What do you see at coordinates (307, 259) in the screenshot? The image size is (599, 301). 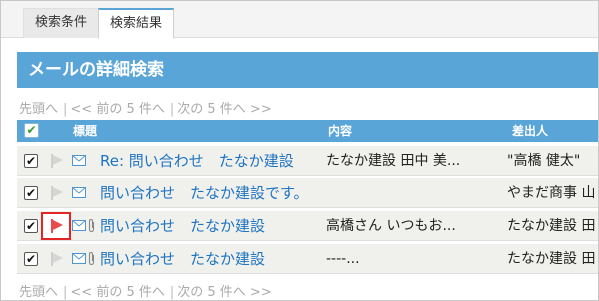 I see `table-row: ✔ 問い合わせ たなか建設 ----... たなか建設 田` at bounding box center [307, 259].